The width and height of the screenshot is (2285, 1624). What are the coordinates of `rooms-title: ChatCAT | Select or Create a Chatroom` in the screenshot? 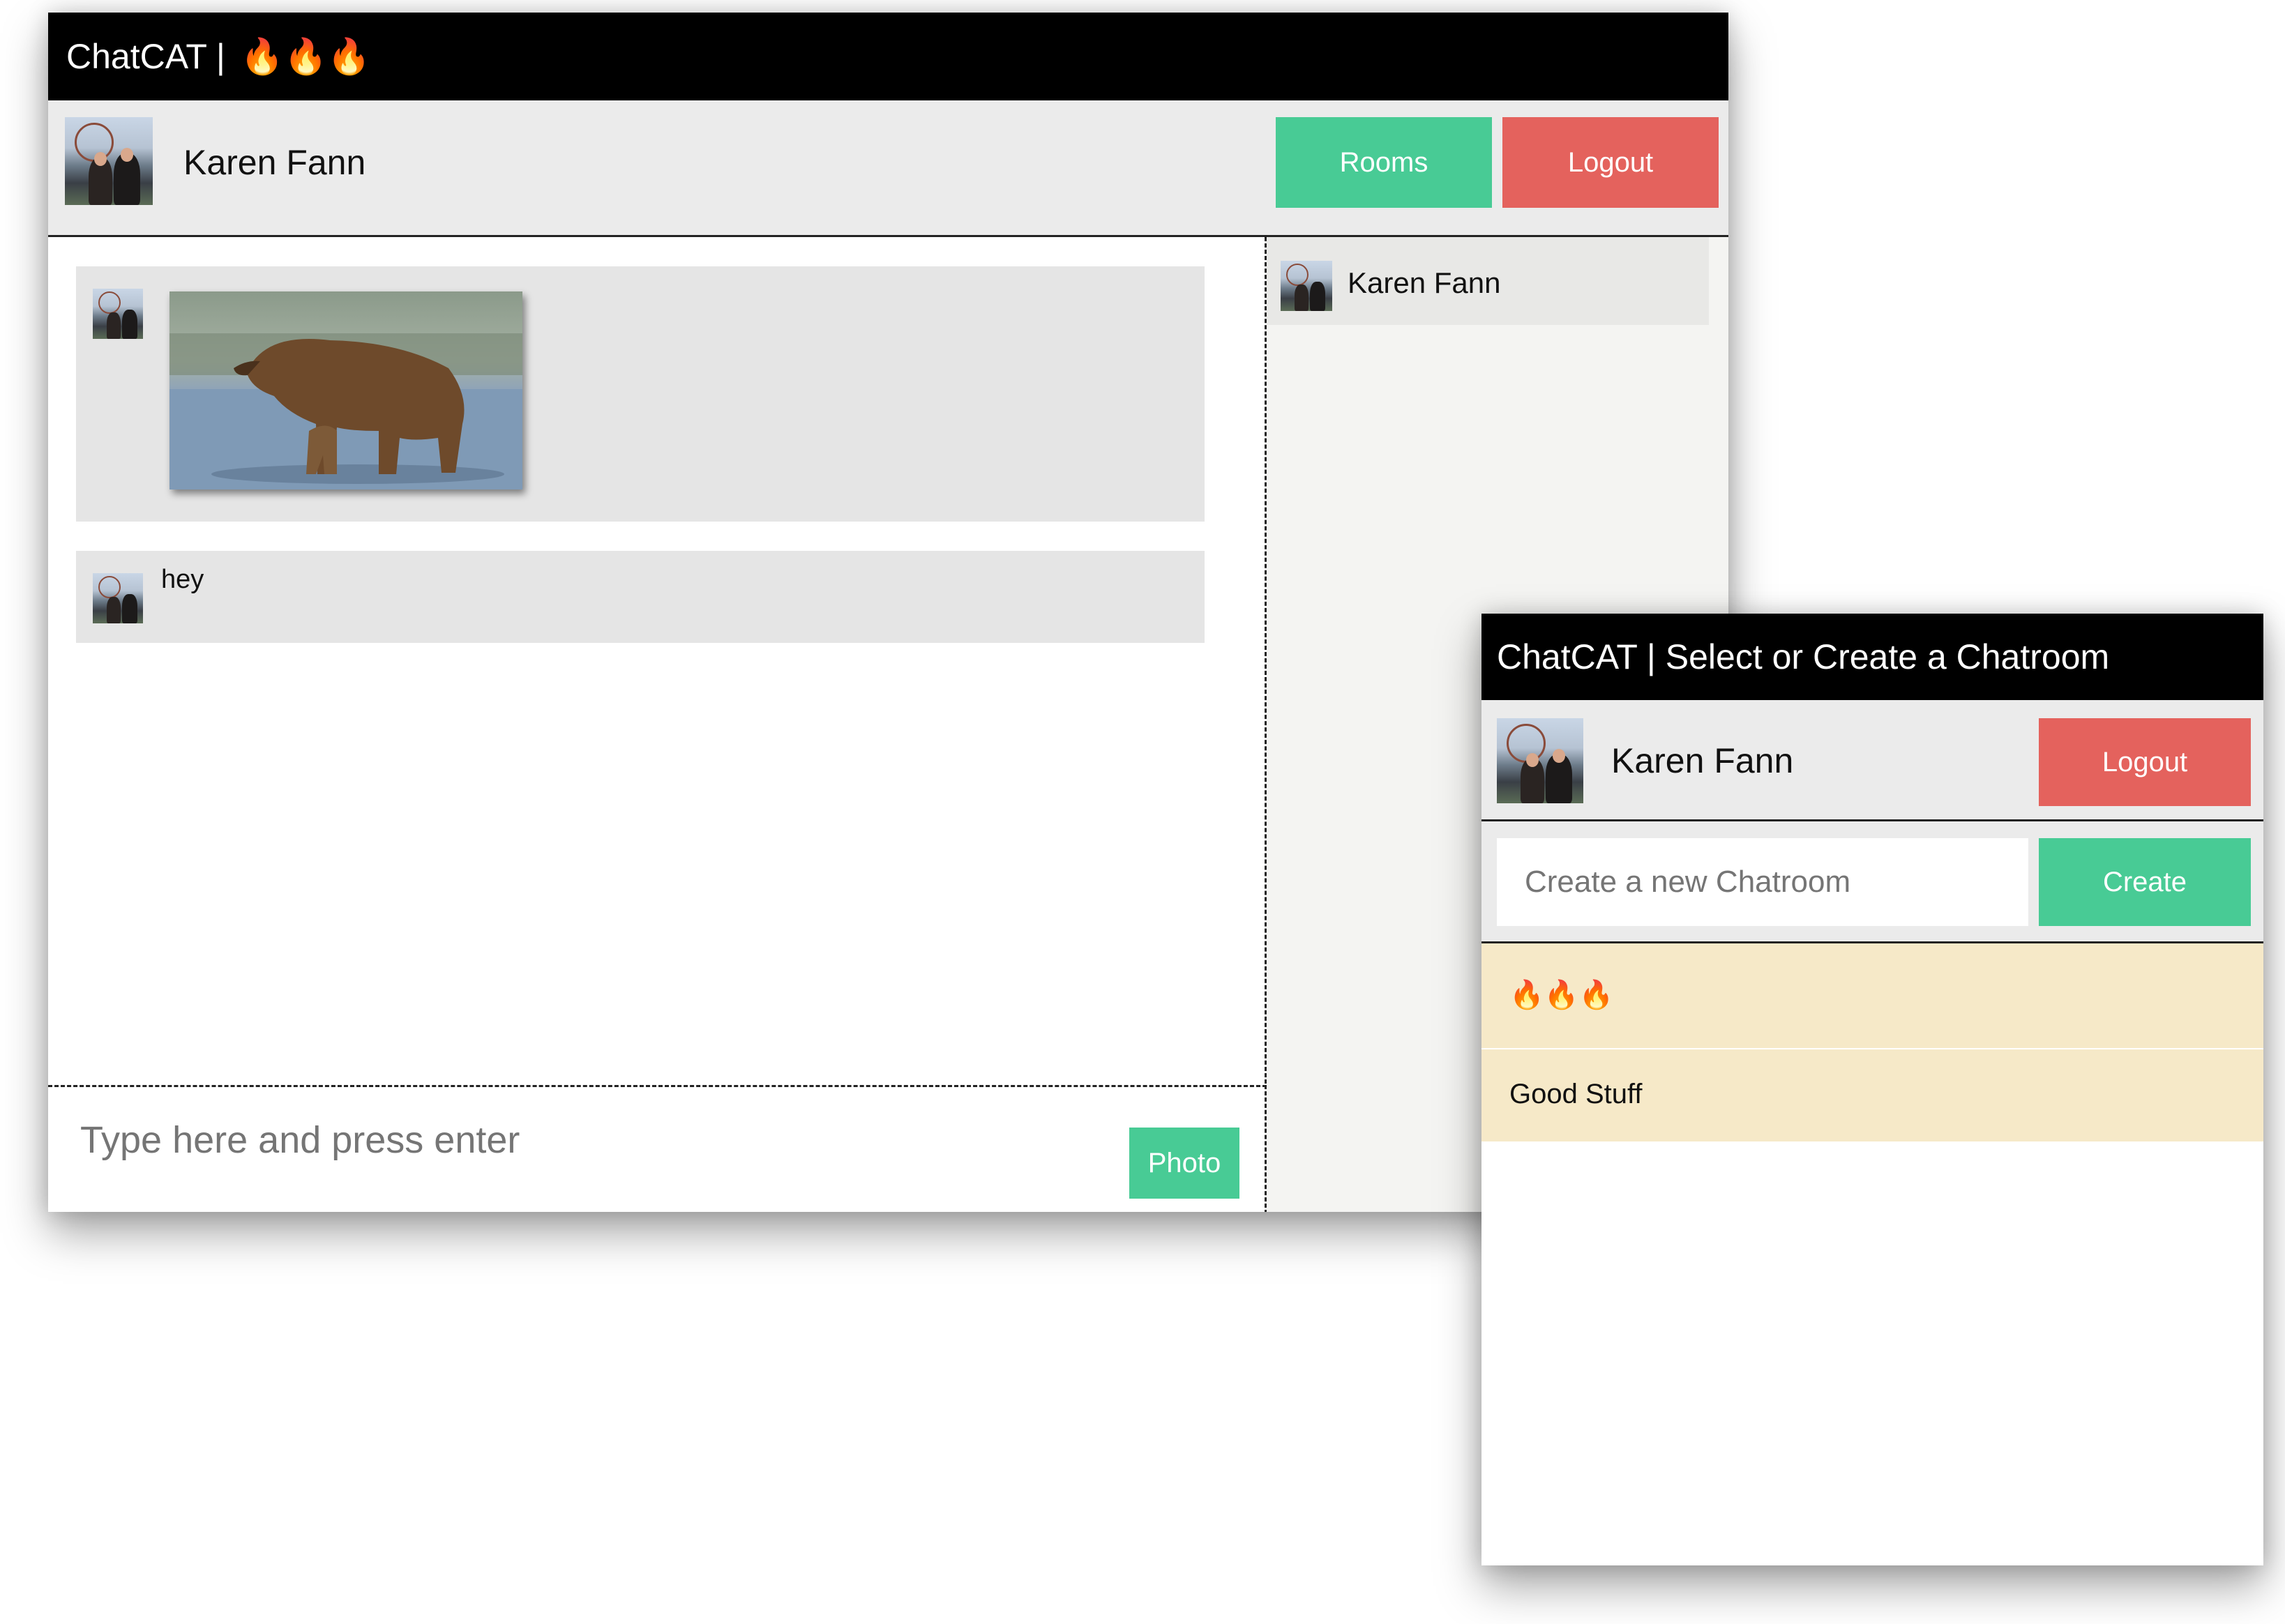 It's located at (1803, 656).